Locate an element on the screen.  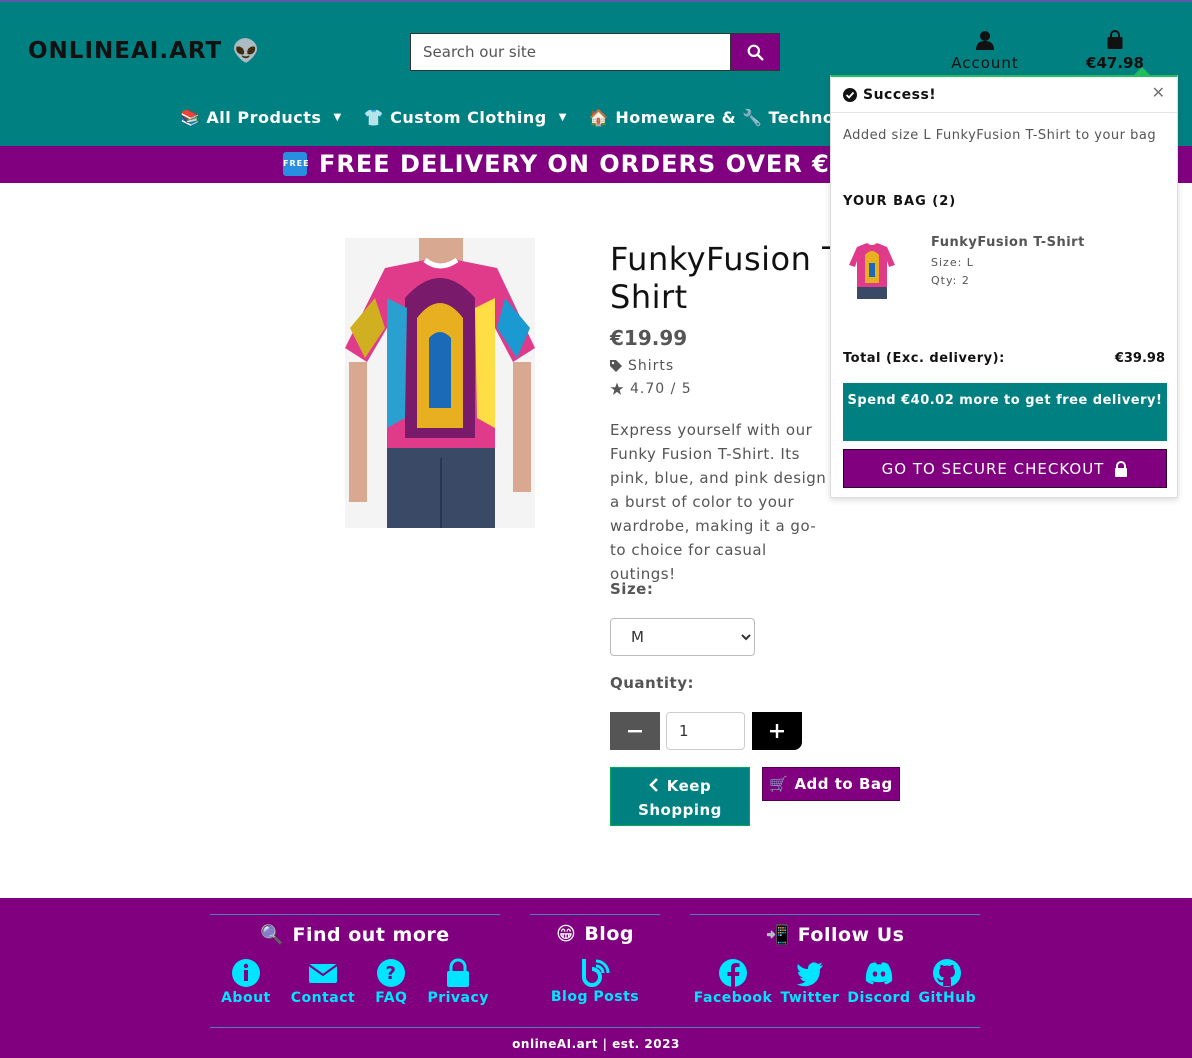
bag-item-qty: Qty: 2 is located at coordinates (950, 280).